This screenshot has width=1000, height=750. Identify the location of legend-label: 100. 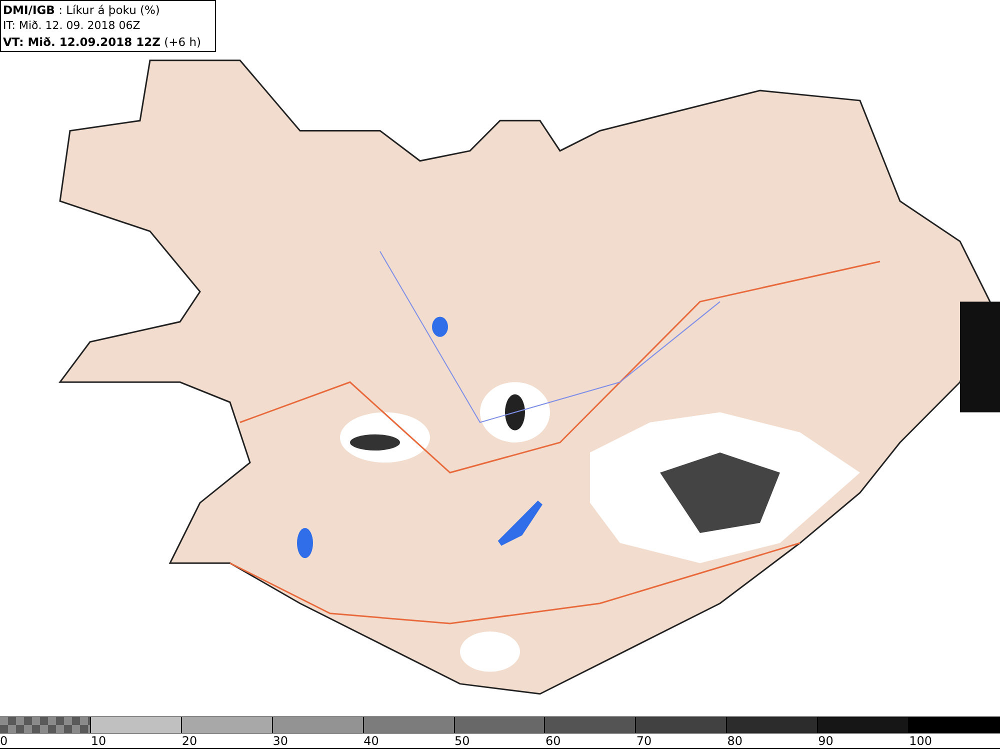
(920, 741).